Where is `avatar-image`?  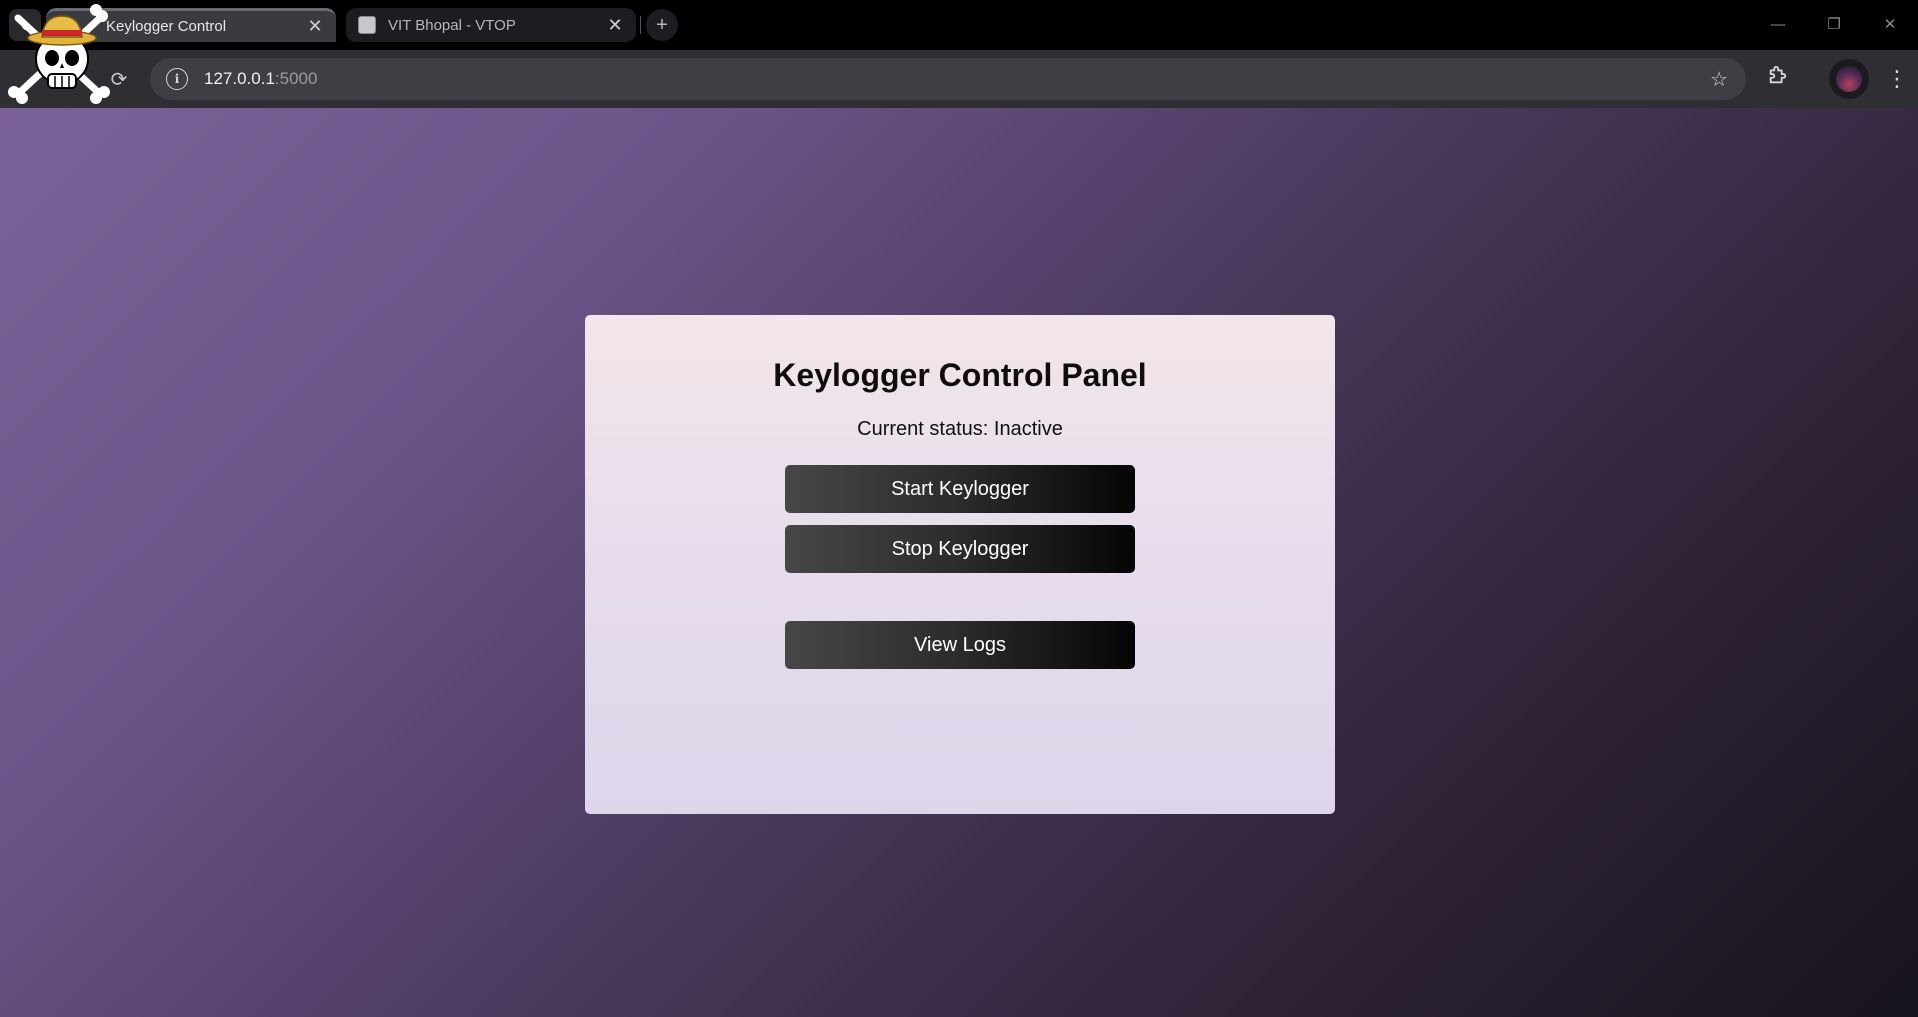 avatar-image is located at coordinates (1849, 79).